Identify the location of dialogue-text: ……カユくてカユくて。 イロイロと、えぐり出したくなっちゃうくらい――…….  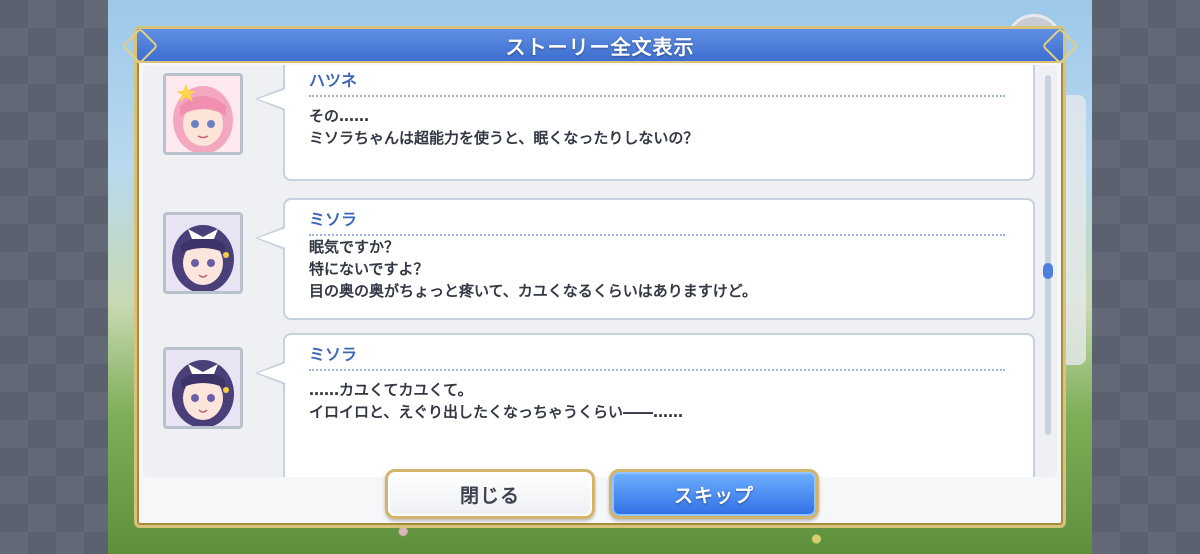
(659, 401).